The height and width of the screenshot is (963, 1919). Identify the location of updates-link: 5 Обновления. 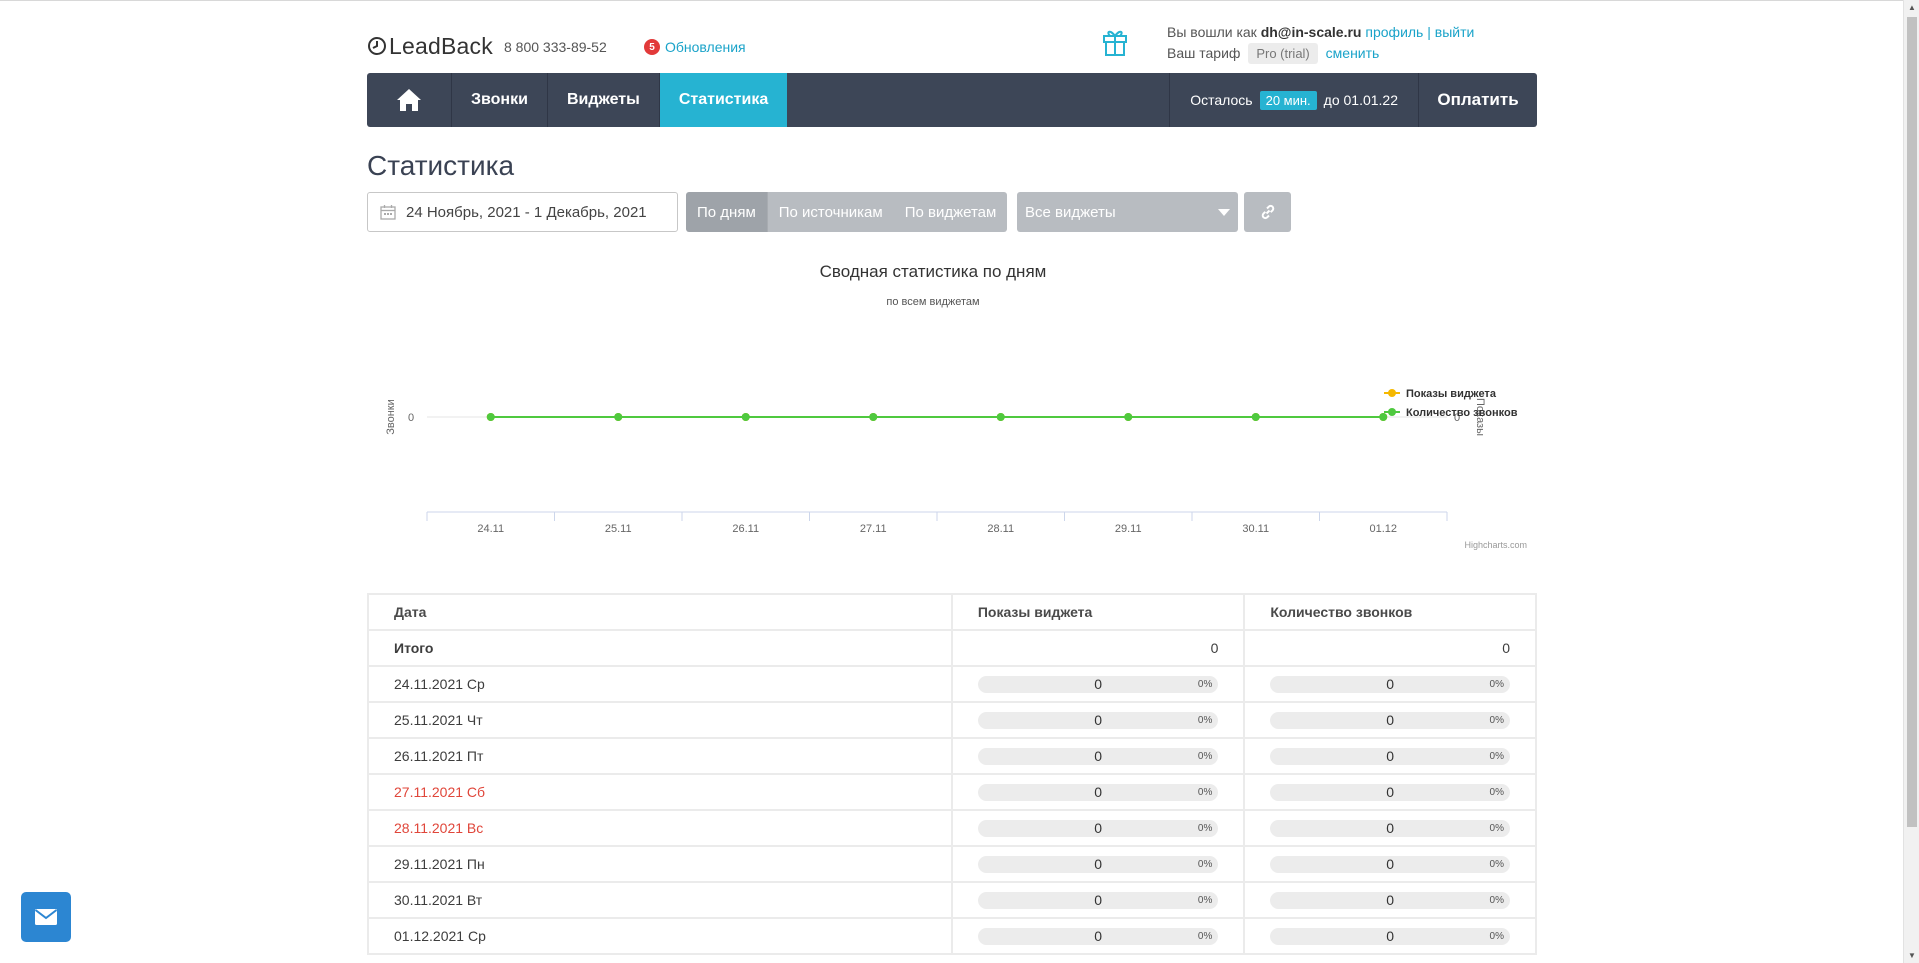
(695, 47).